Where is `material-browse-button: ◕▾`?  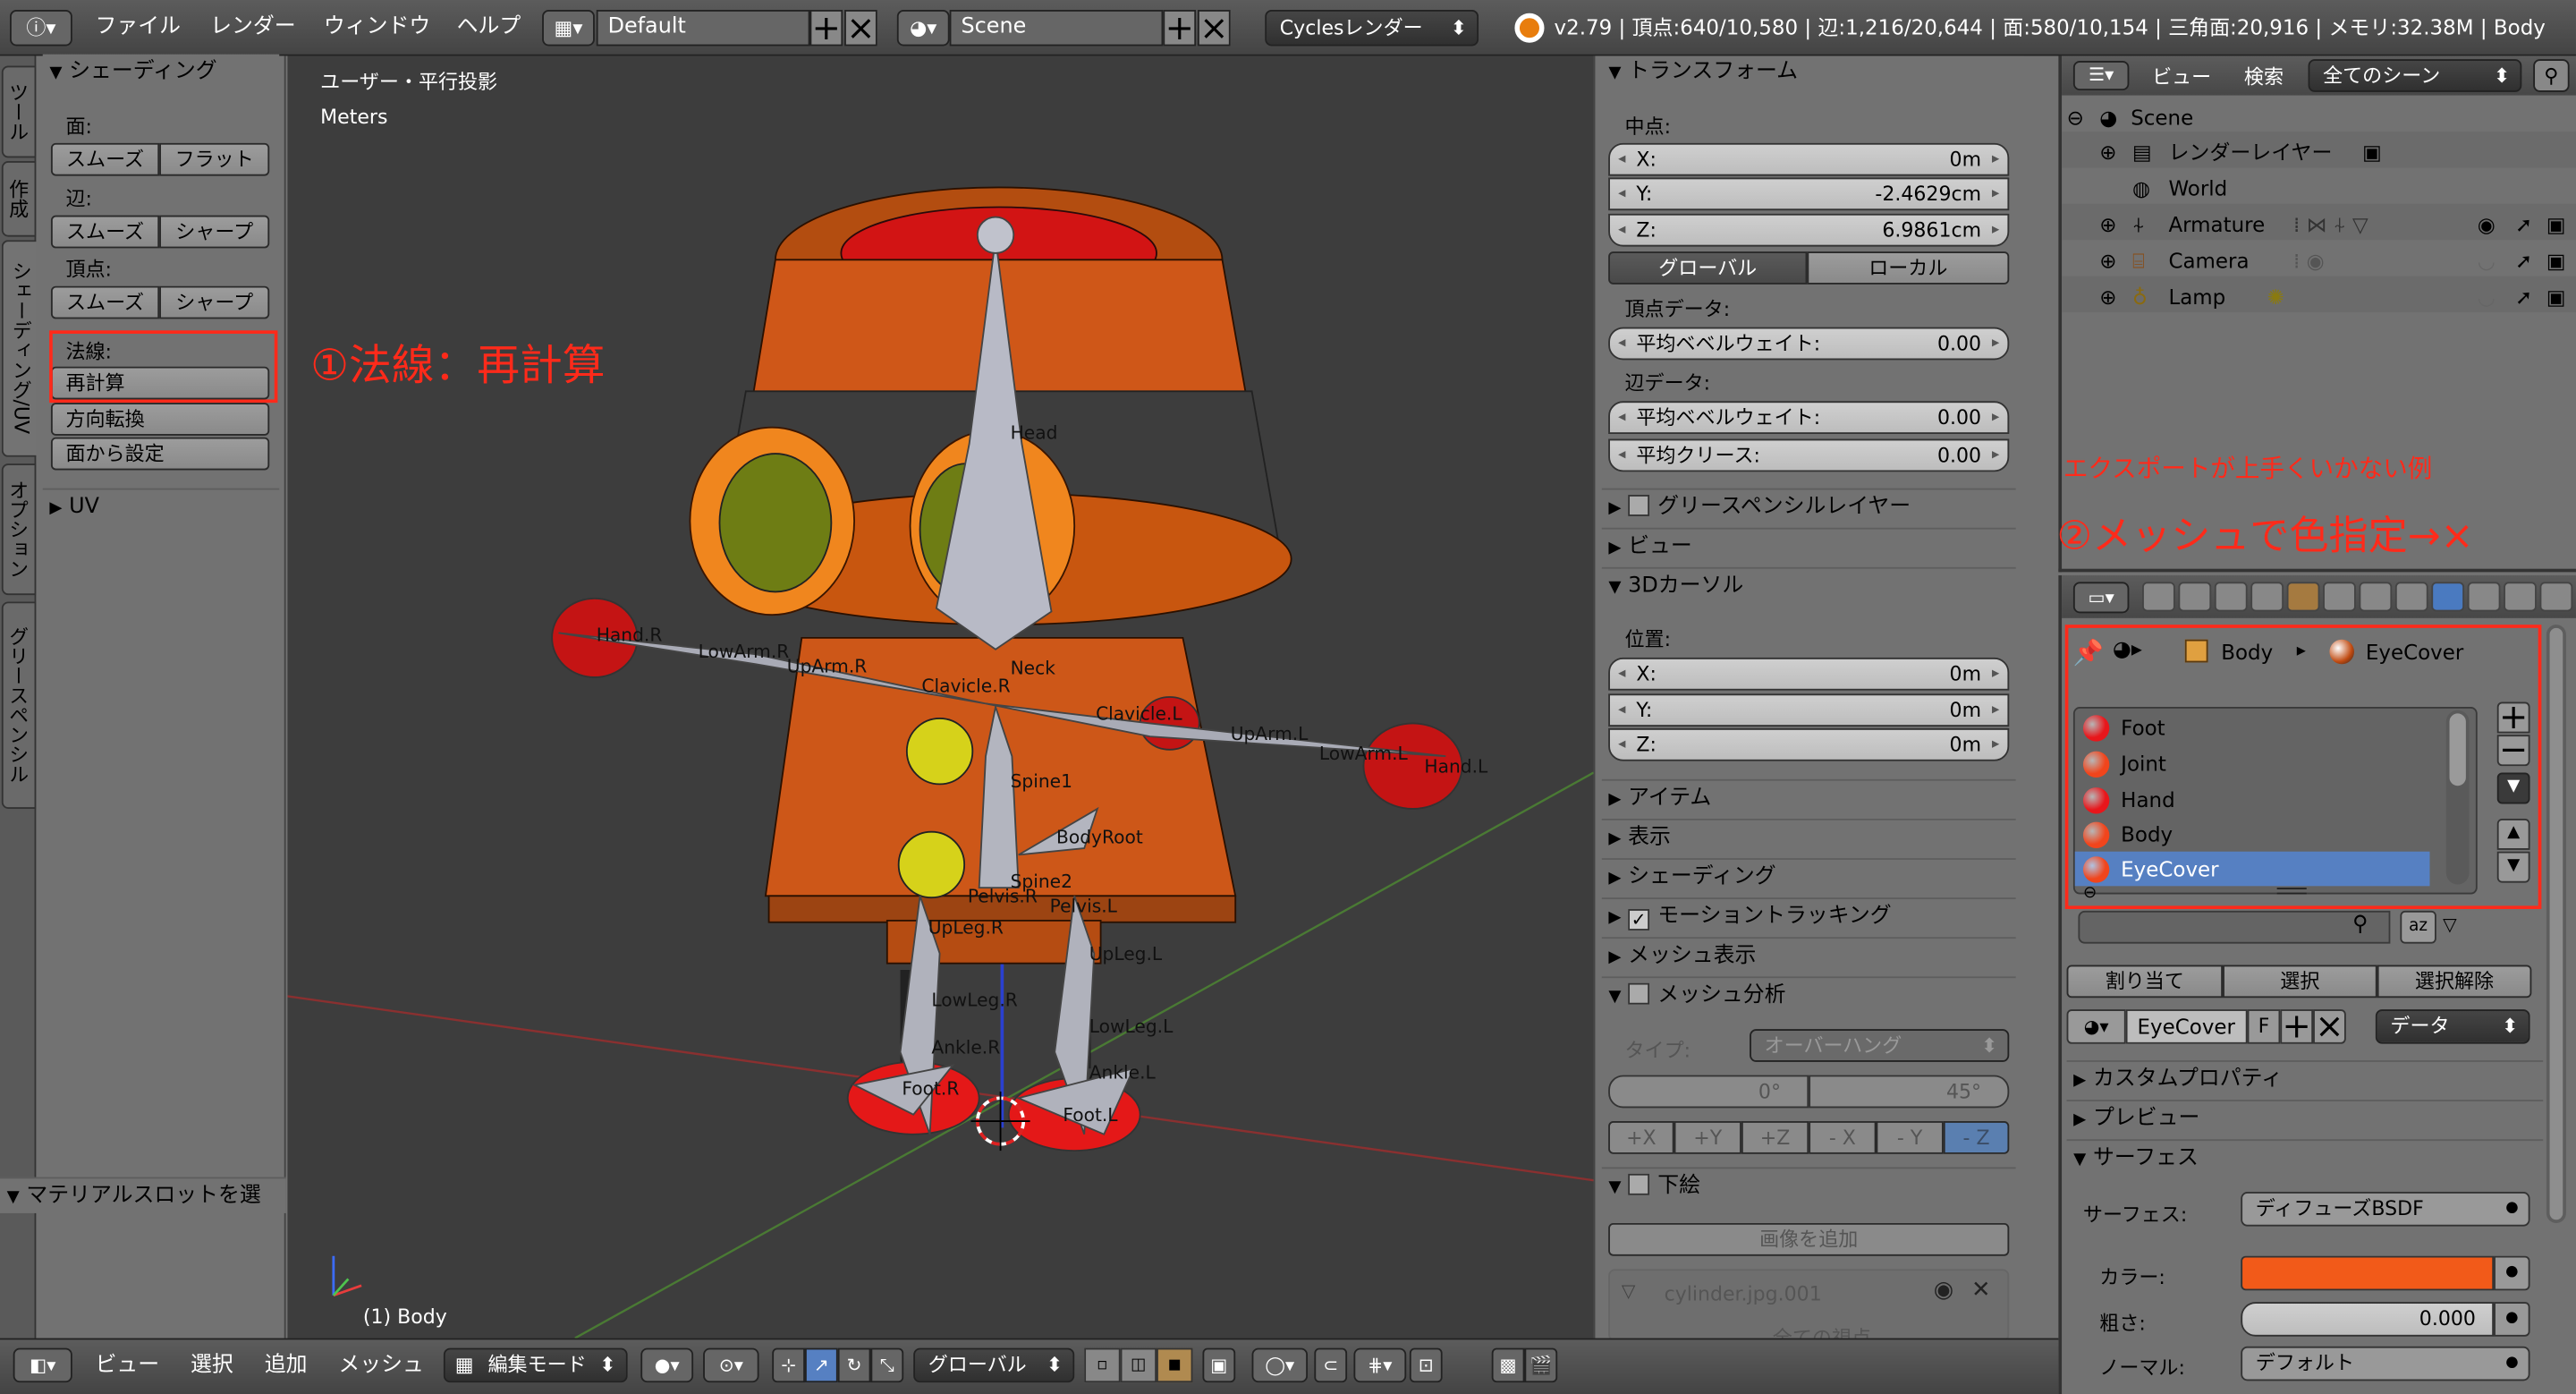 material-browse-button: ◕▾ is located at coordinates (2096, 1026).